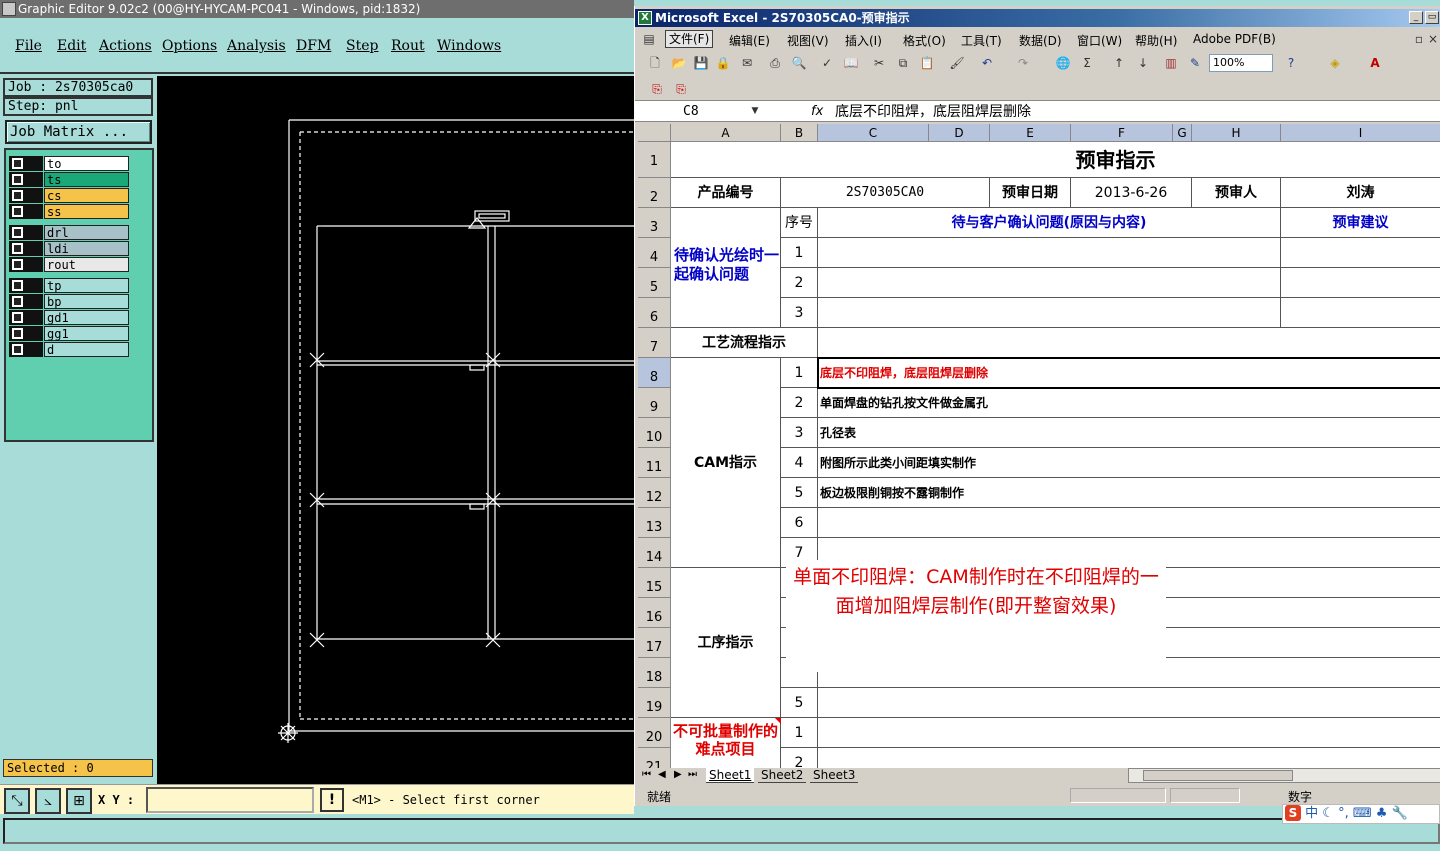  What do you see at coordinates (1099, 40) in the screenshot?
I see `menu-window: 窗口(W)` at bounding box center [1099, 40].